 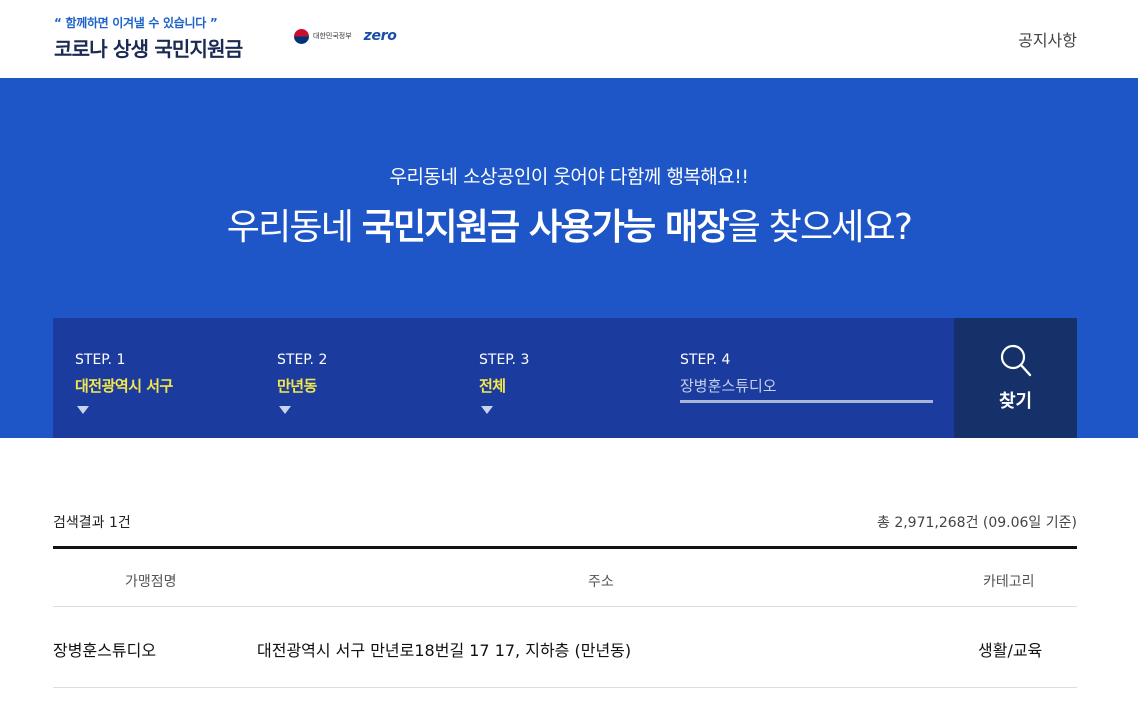 What do you see at coordinates (1015, 378) in the screenshot?
I see `find-button: 찾기` at bounding box center [1015, 378].